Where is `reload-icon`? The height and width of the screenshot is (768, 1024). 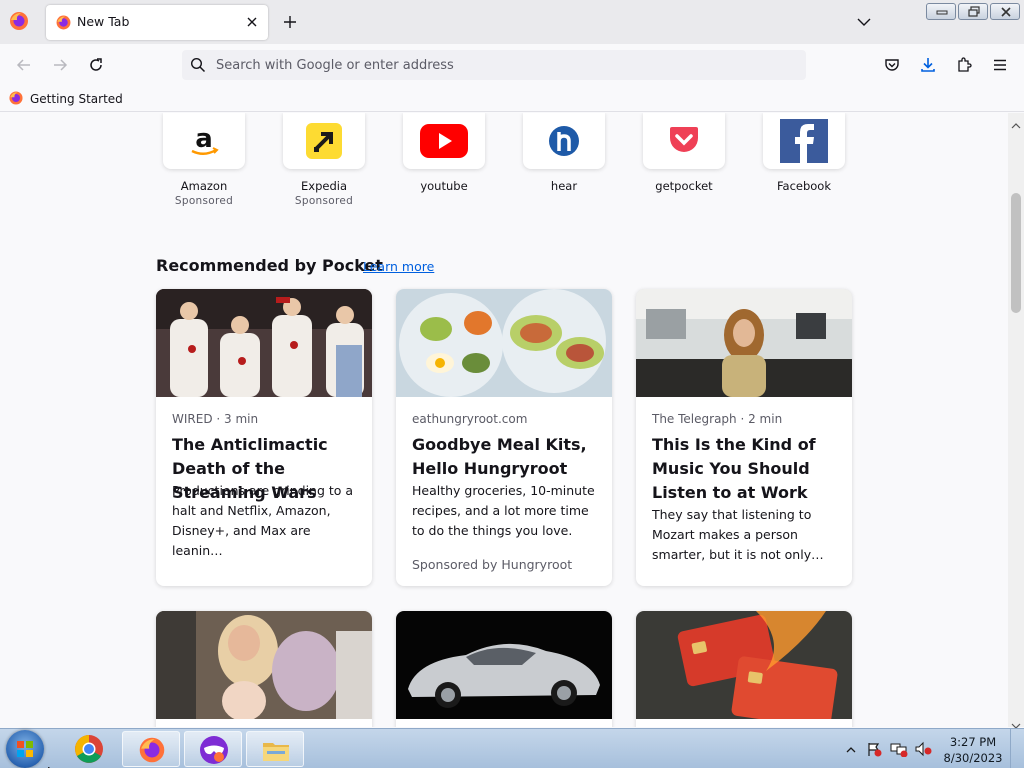 reload-icon is located at coordinates (96, 65).